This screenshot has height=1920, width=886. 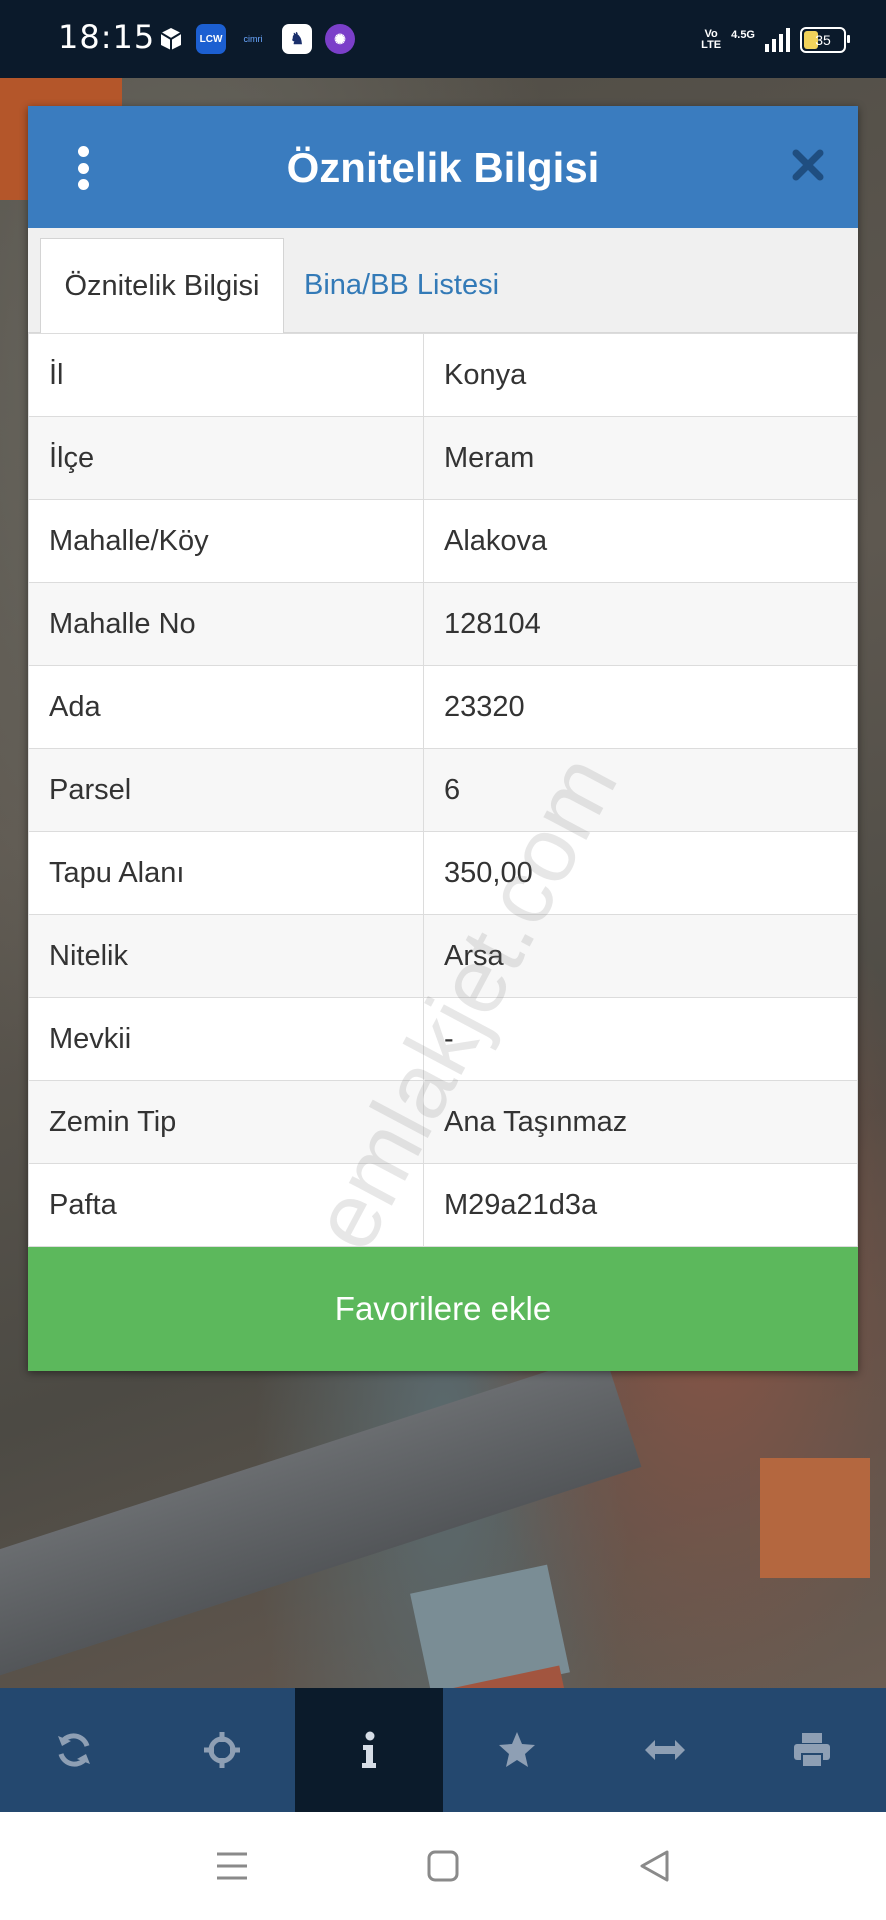 I want to click on lcw-label: LCW, so click(x=211, y=39).